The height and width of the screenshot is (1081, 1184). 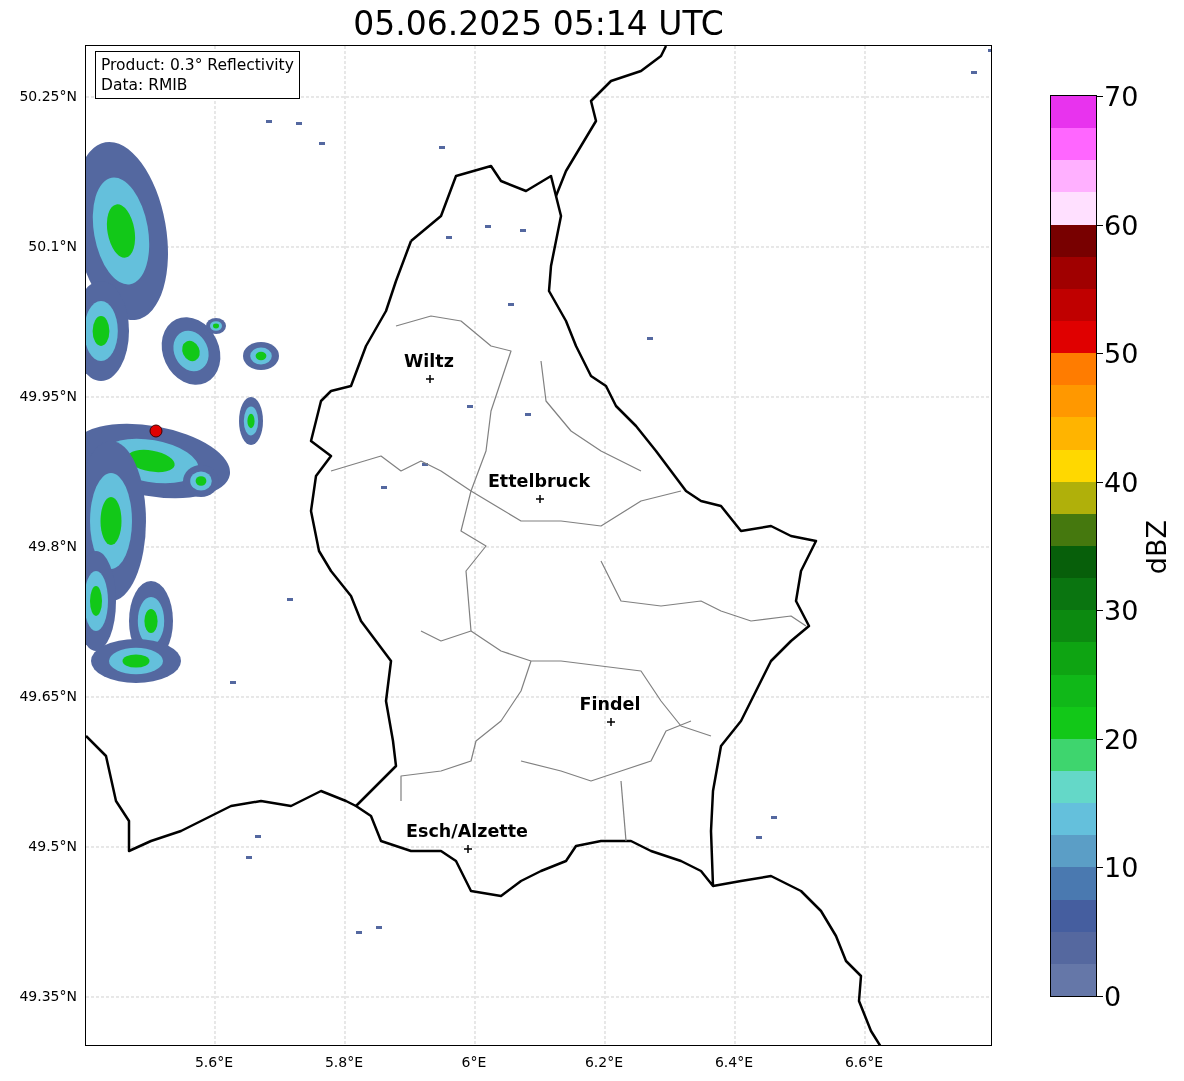 I want to click on colorbar-tick-label: 10, so click(x=1121, y=867).